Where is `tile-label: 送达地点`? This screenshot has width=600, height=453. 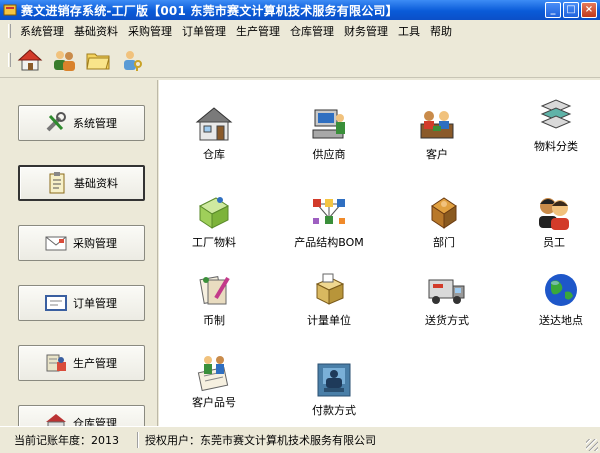 tile-label: 送达地点 is located at coordinates (561, 320).